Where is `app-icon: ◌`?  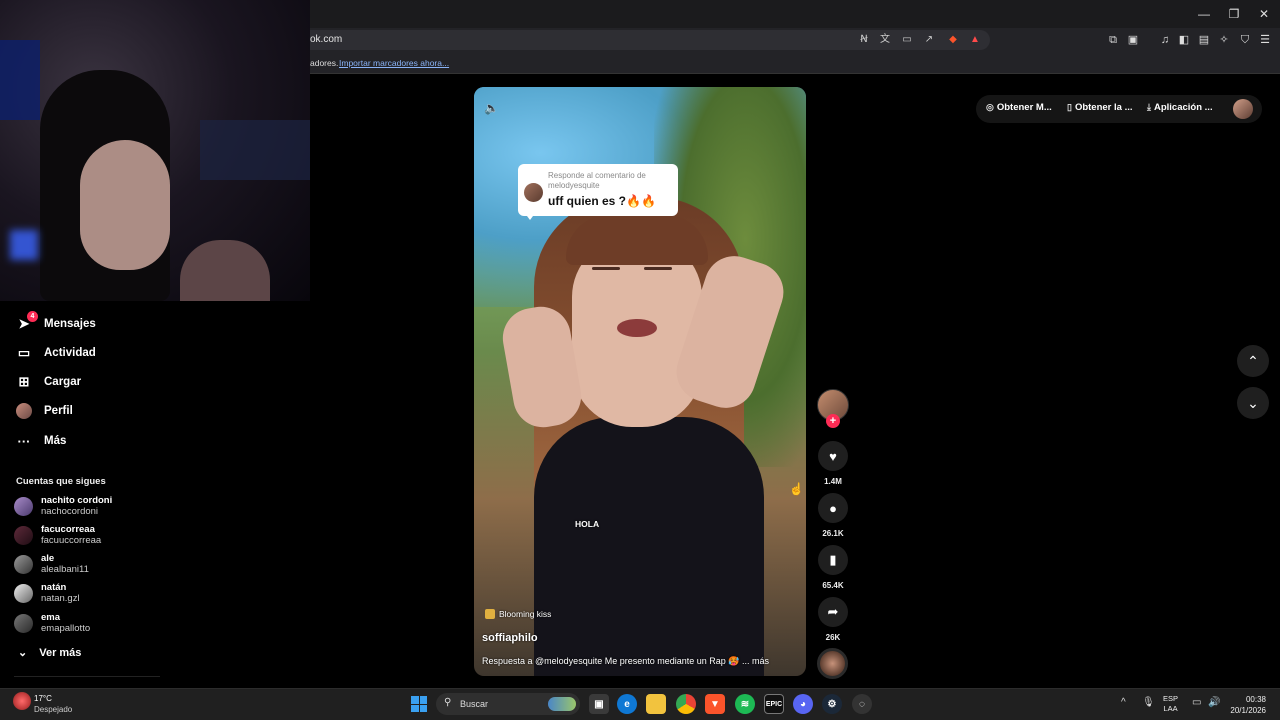
app-icon: ◌ is located at coordinates (862, 704).